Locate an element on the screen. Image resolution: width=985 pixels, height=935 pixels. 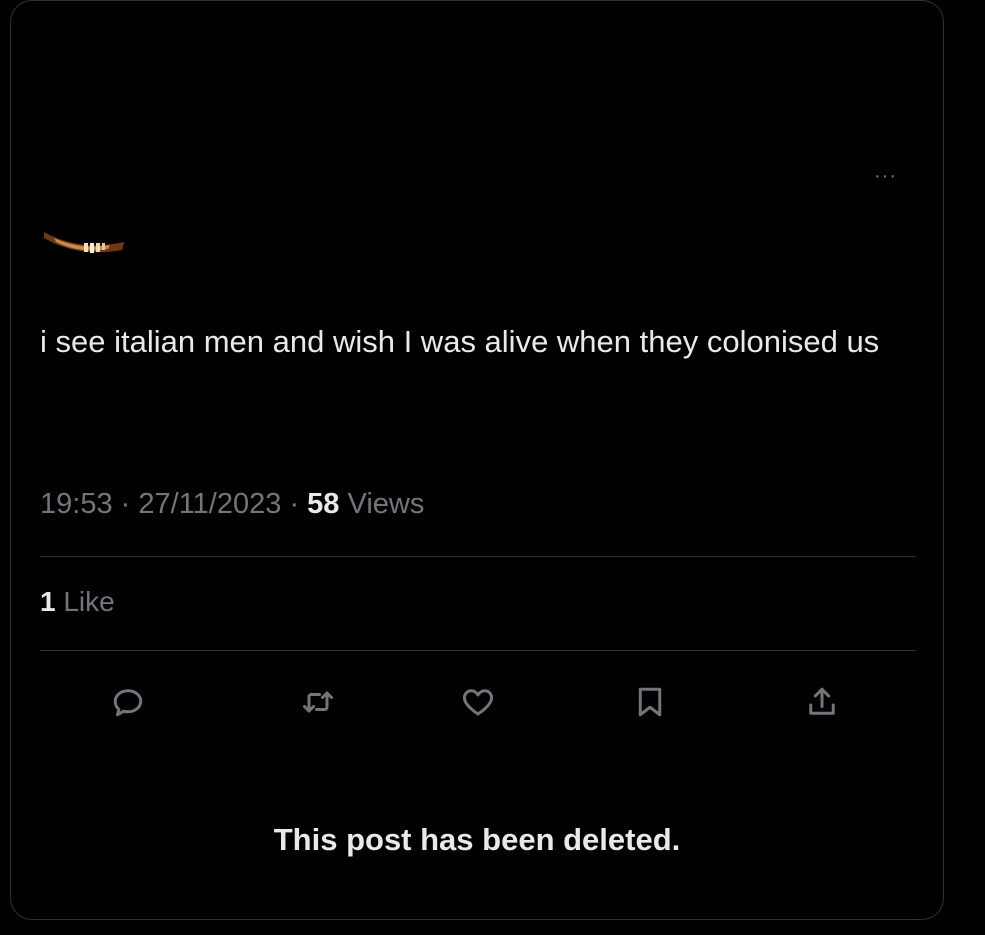
views-count: 58 is located at coordinates (323, 504).